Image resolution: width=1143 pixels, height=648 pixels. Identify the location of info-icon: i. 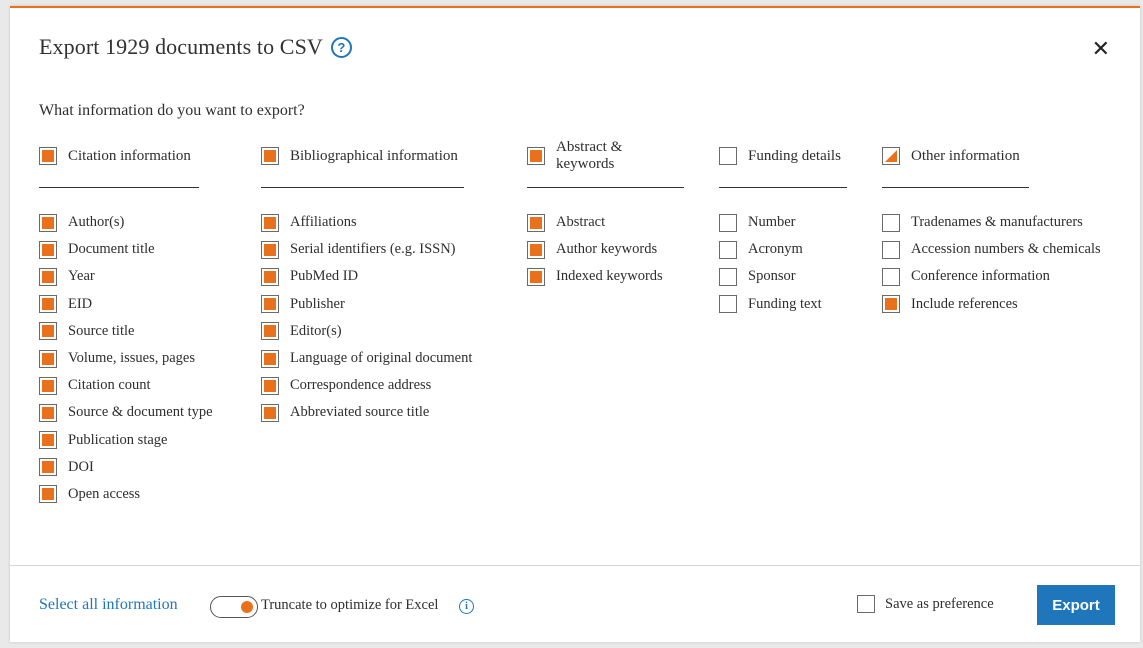
(466, 606).